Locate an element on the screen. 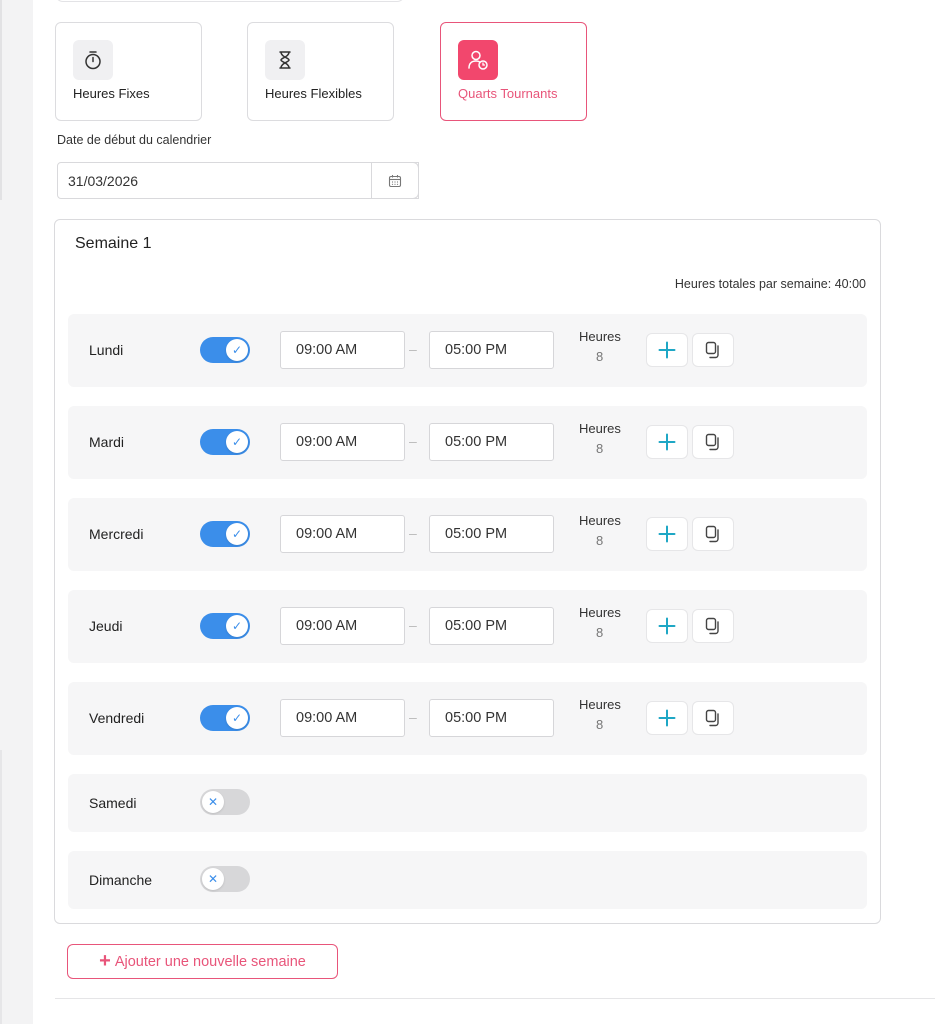 The height and width of the screenshot is (1024, 935). day-row-thursday: Jeudi ✓ – Heures 8 is located at coordinates (467, 626).